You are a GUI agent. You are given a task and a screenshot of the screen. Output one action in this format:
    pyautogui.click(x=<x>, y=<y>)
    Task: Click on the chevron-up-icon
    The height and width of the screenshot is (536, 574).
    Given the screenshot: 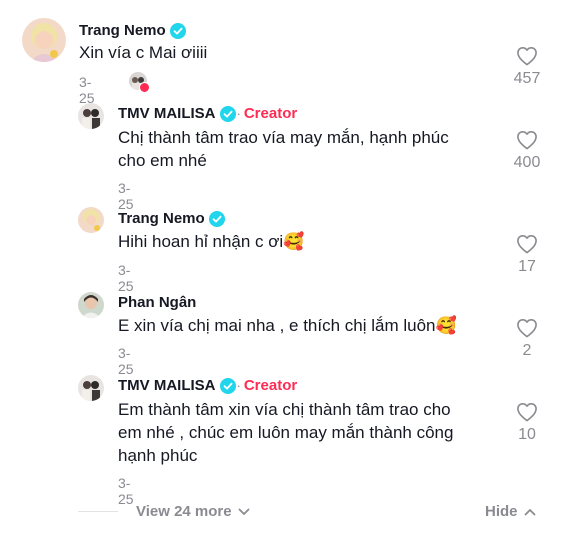 What is the action you would take?
    pyautogui.click(x=529, y=511)
    